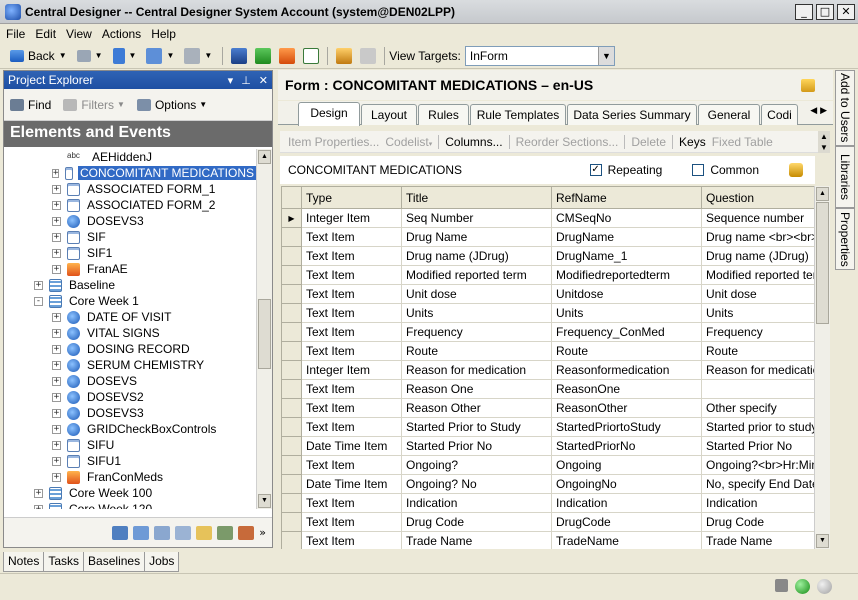 The image size is (858, 600). I want to click on repeating-checkbox: ✓ Repeating, so click(625, 170).